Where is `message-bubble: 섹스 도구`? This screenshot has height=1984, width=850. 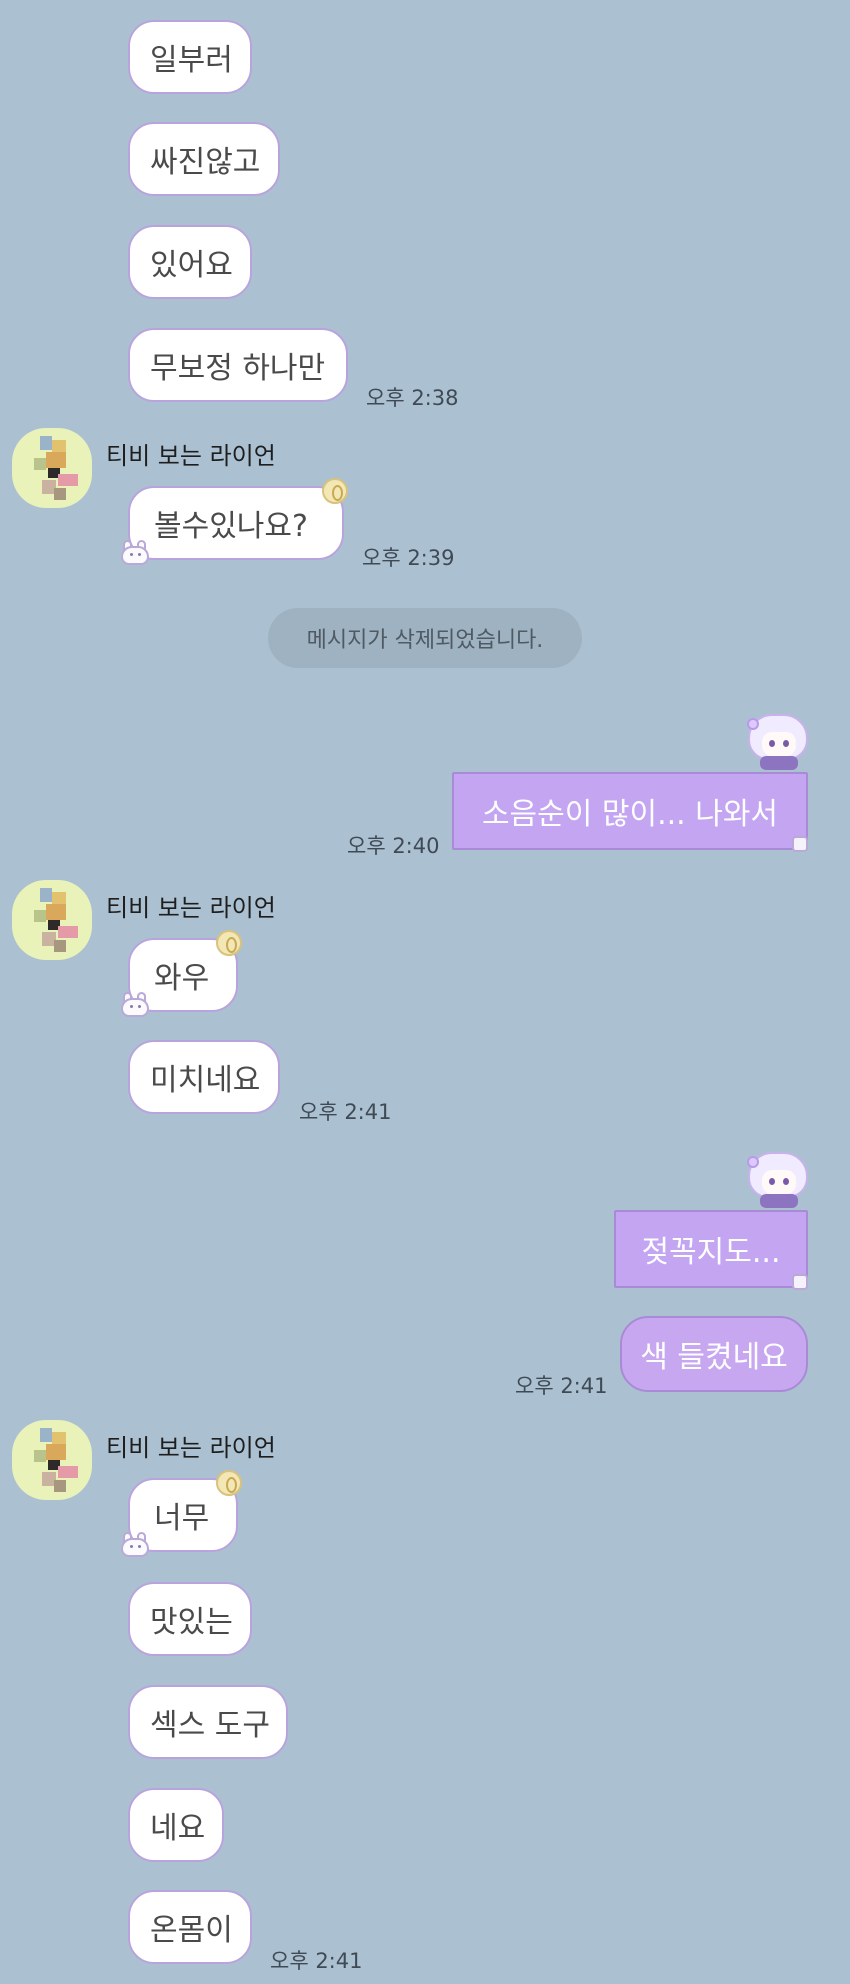 message-bubble: 섹스 도구 is located at coordinates (208, 1722).